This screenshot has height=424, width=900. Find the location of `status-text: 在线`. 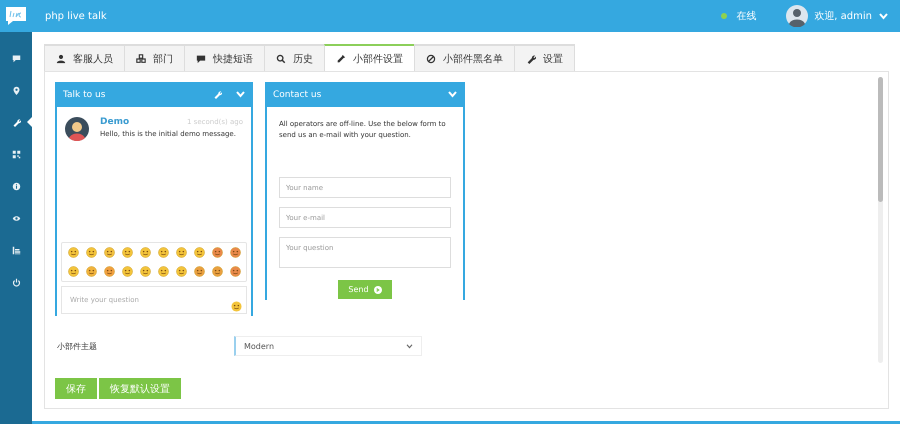

status-text: 在线 is located at coordinates (746, 16).